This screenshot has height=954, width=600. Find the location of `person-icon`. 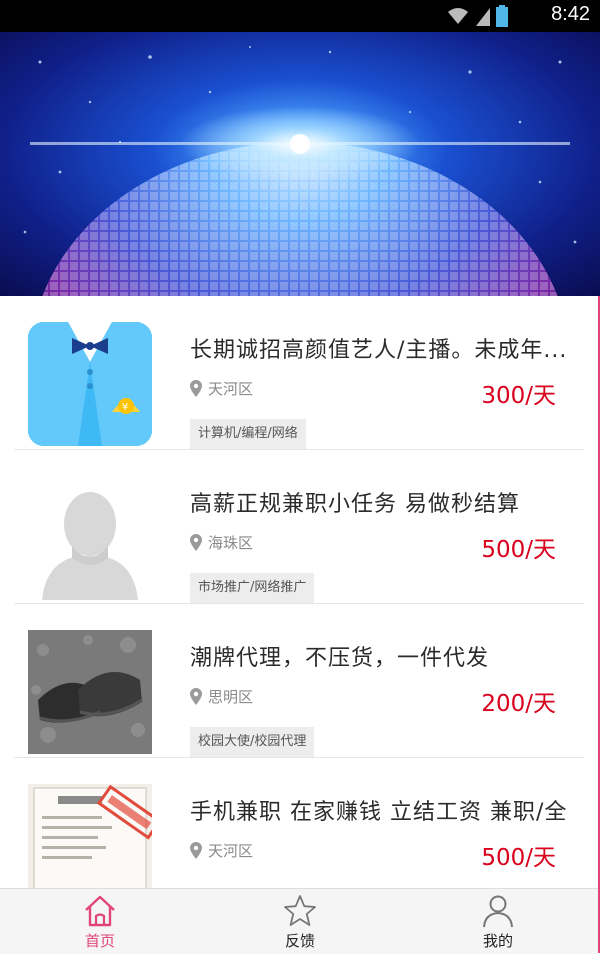

person-icon is located at coordinates (498, 911).